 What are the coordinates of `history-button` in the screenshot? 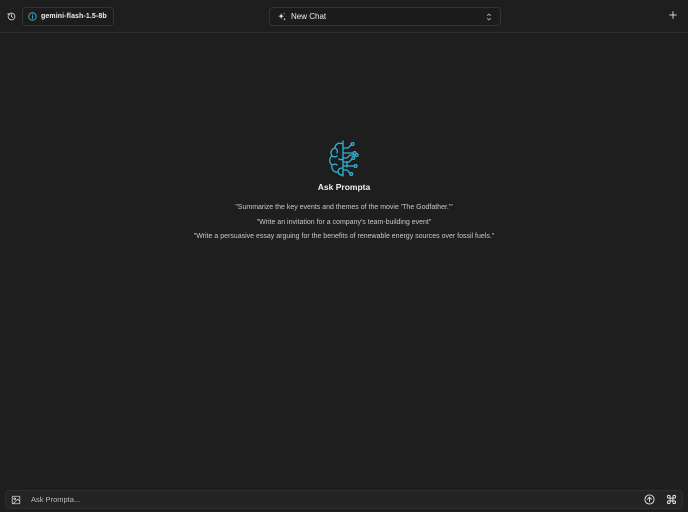 It's located at (11, 16).